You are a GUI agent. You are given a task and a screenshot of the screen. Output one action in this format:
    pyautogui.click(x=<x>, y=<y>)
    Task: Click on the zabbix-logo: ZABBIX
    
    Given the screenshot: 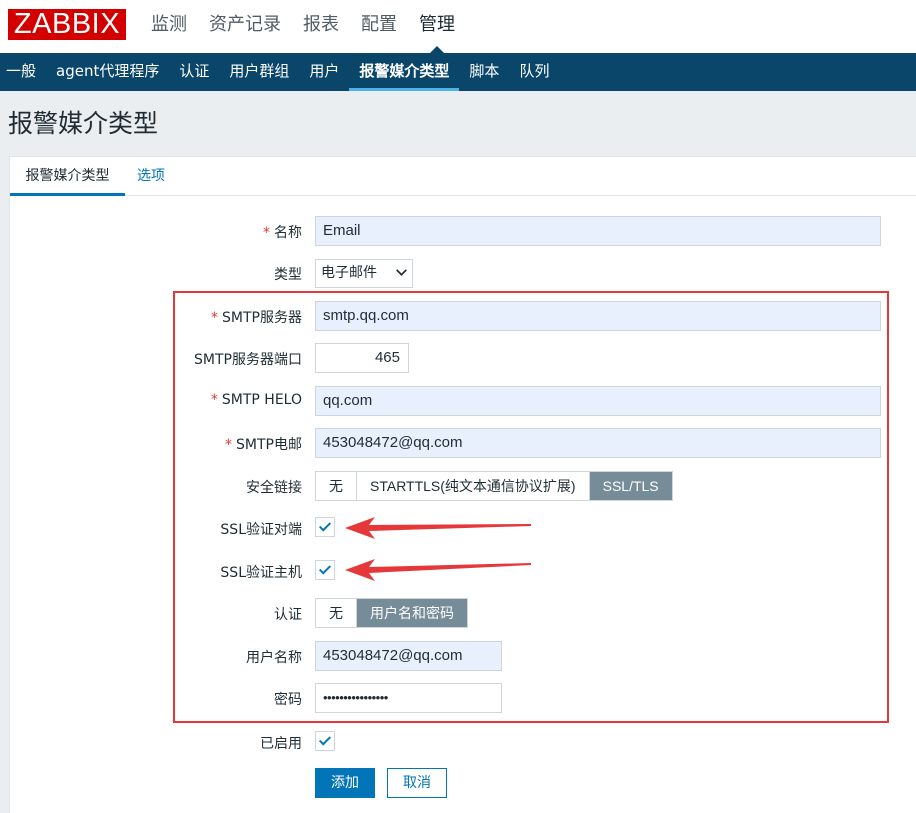 What is the action you would take?
    pyautogui.click(x=67, y=24)
    